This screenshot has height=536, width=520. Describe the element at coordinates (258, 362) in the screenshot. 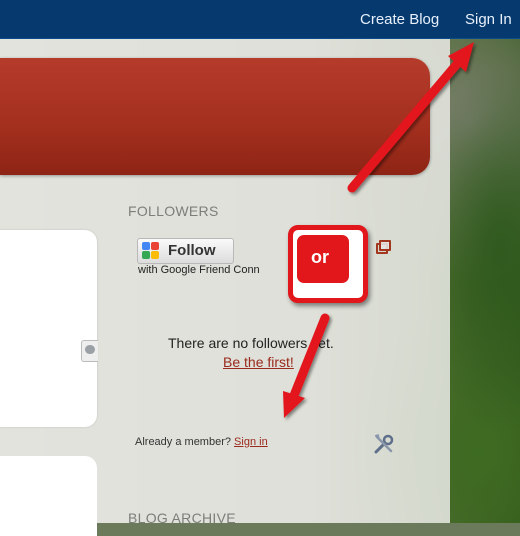

I see `be-the-first-link: Be the first!` at that location.